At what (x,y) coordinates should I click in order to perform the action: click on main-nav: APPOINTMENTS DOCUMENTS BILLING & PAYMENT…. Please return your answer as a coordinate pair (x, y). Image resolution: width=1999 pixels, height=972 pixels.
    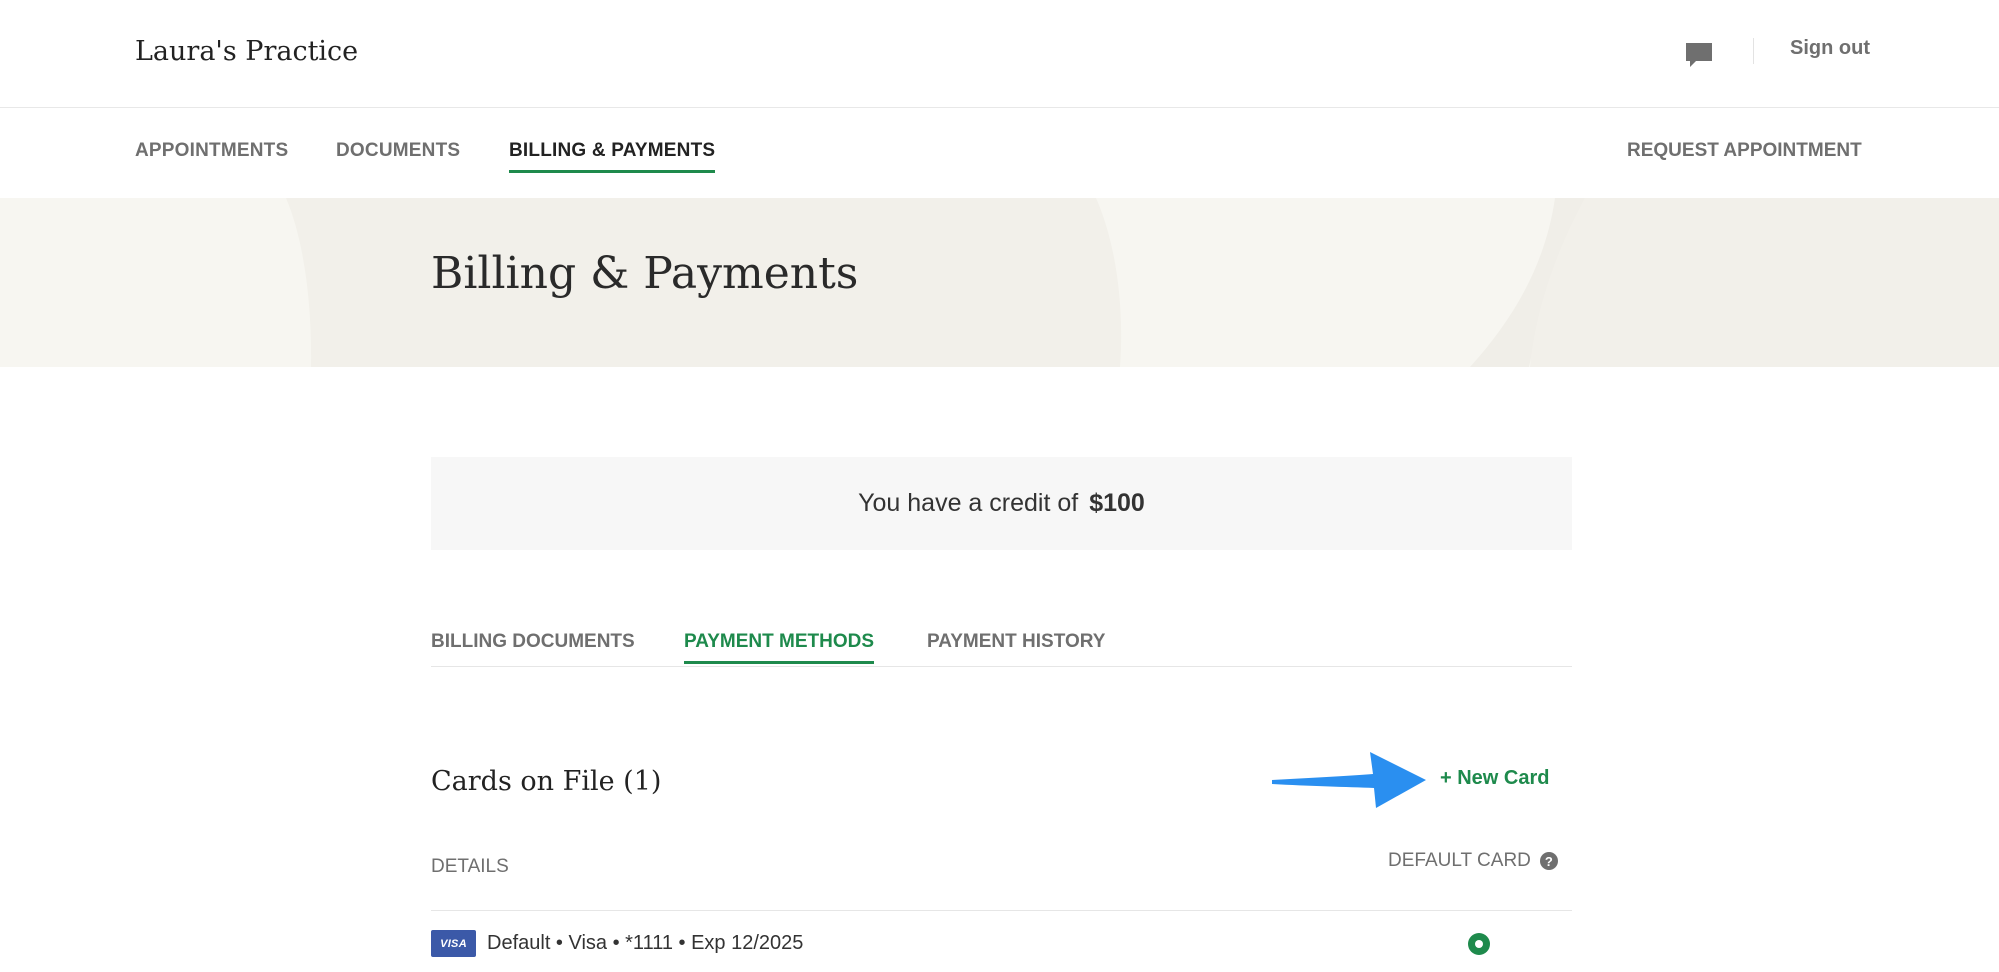
    Looking at the image, I should click on (999, 153).